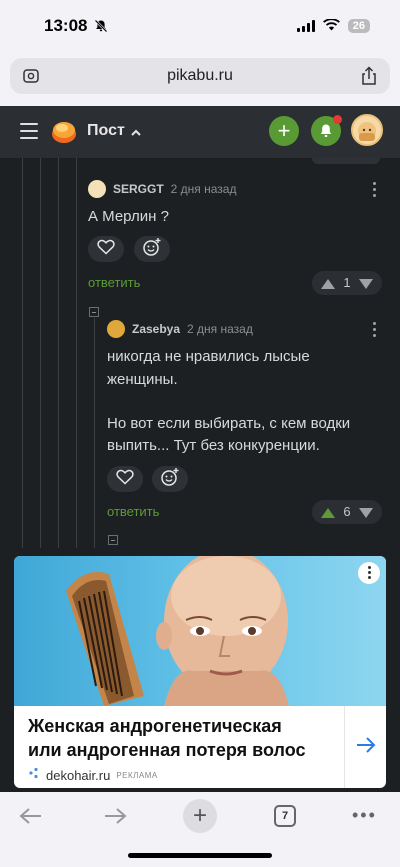 This screenshot has height=867, width=400. I want to click on previous-vote-box, so click(346, 161).